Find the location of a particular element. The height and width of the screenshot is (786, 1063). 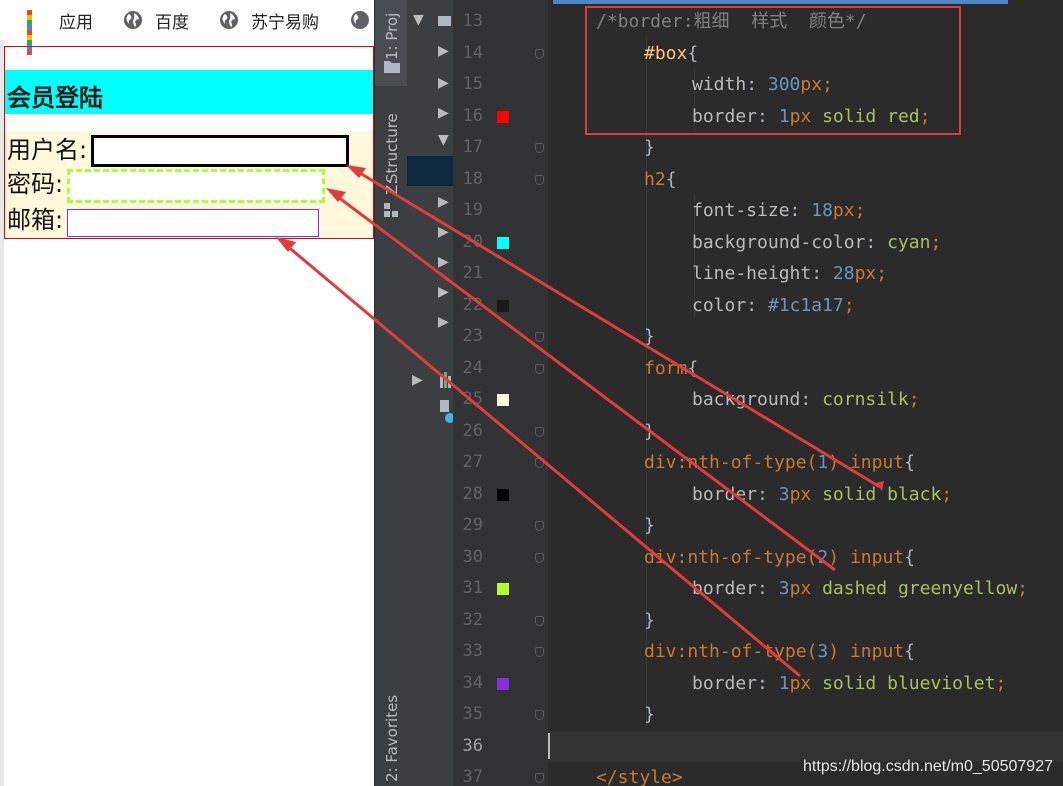

tab-project: 1: Proj is located at coordinates (391, 43).